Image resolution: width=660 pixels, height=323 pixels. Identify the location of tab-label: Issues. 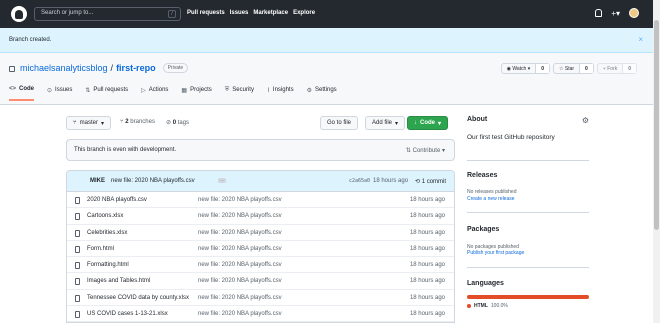
(64, 90).